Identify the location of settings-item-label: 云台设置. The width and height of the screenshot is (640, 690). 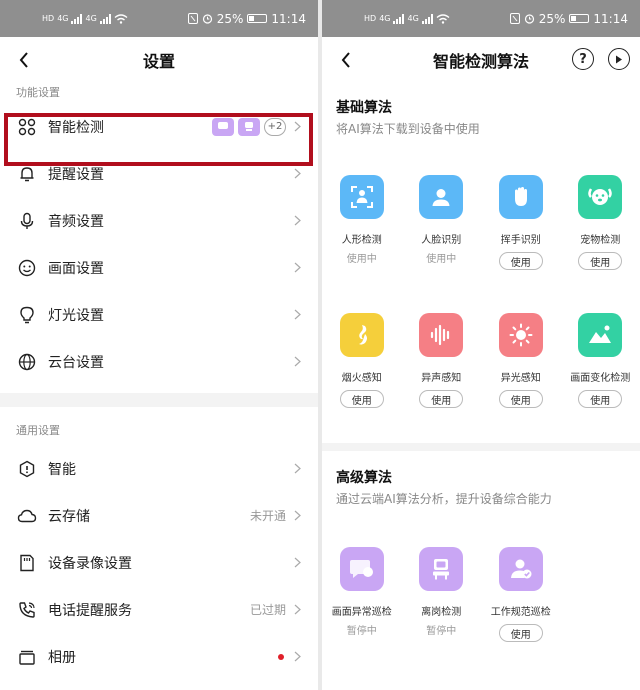
(76, 362).